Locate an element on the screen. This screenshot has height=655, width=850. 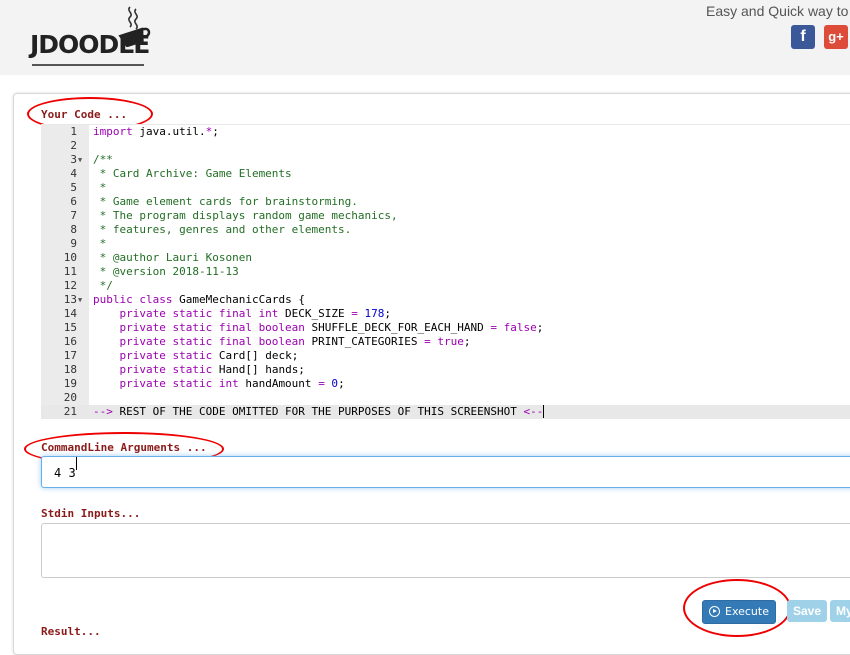
code-line: 19 private static int handAmount = 0; is located at coordinates (445, 384).